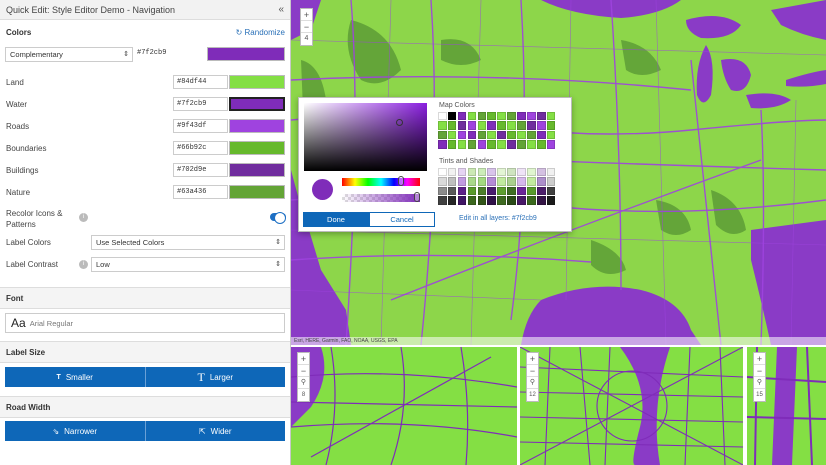 The image size is (826, 465). I want to click on label-colors-select: Use Selected Colors ⇕, so click(188, 242).